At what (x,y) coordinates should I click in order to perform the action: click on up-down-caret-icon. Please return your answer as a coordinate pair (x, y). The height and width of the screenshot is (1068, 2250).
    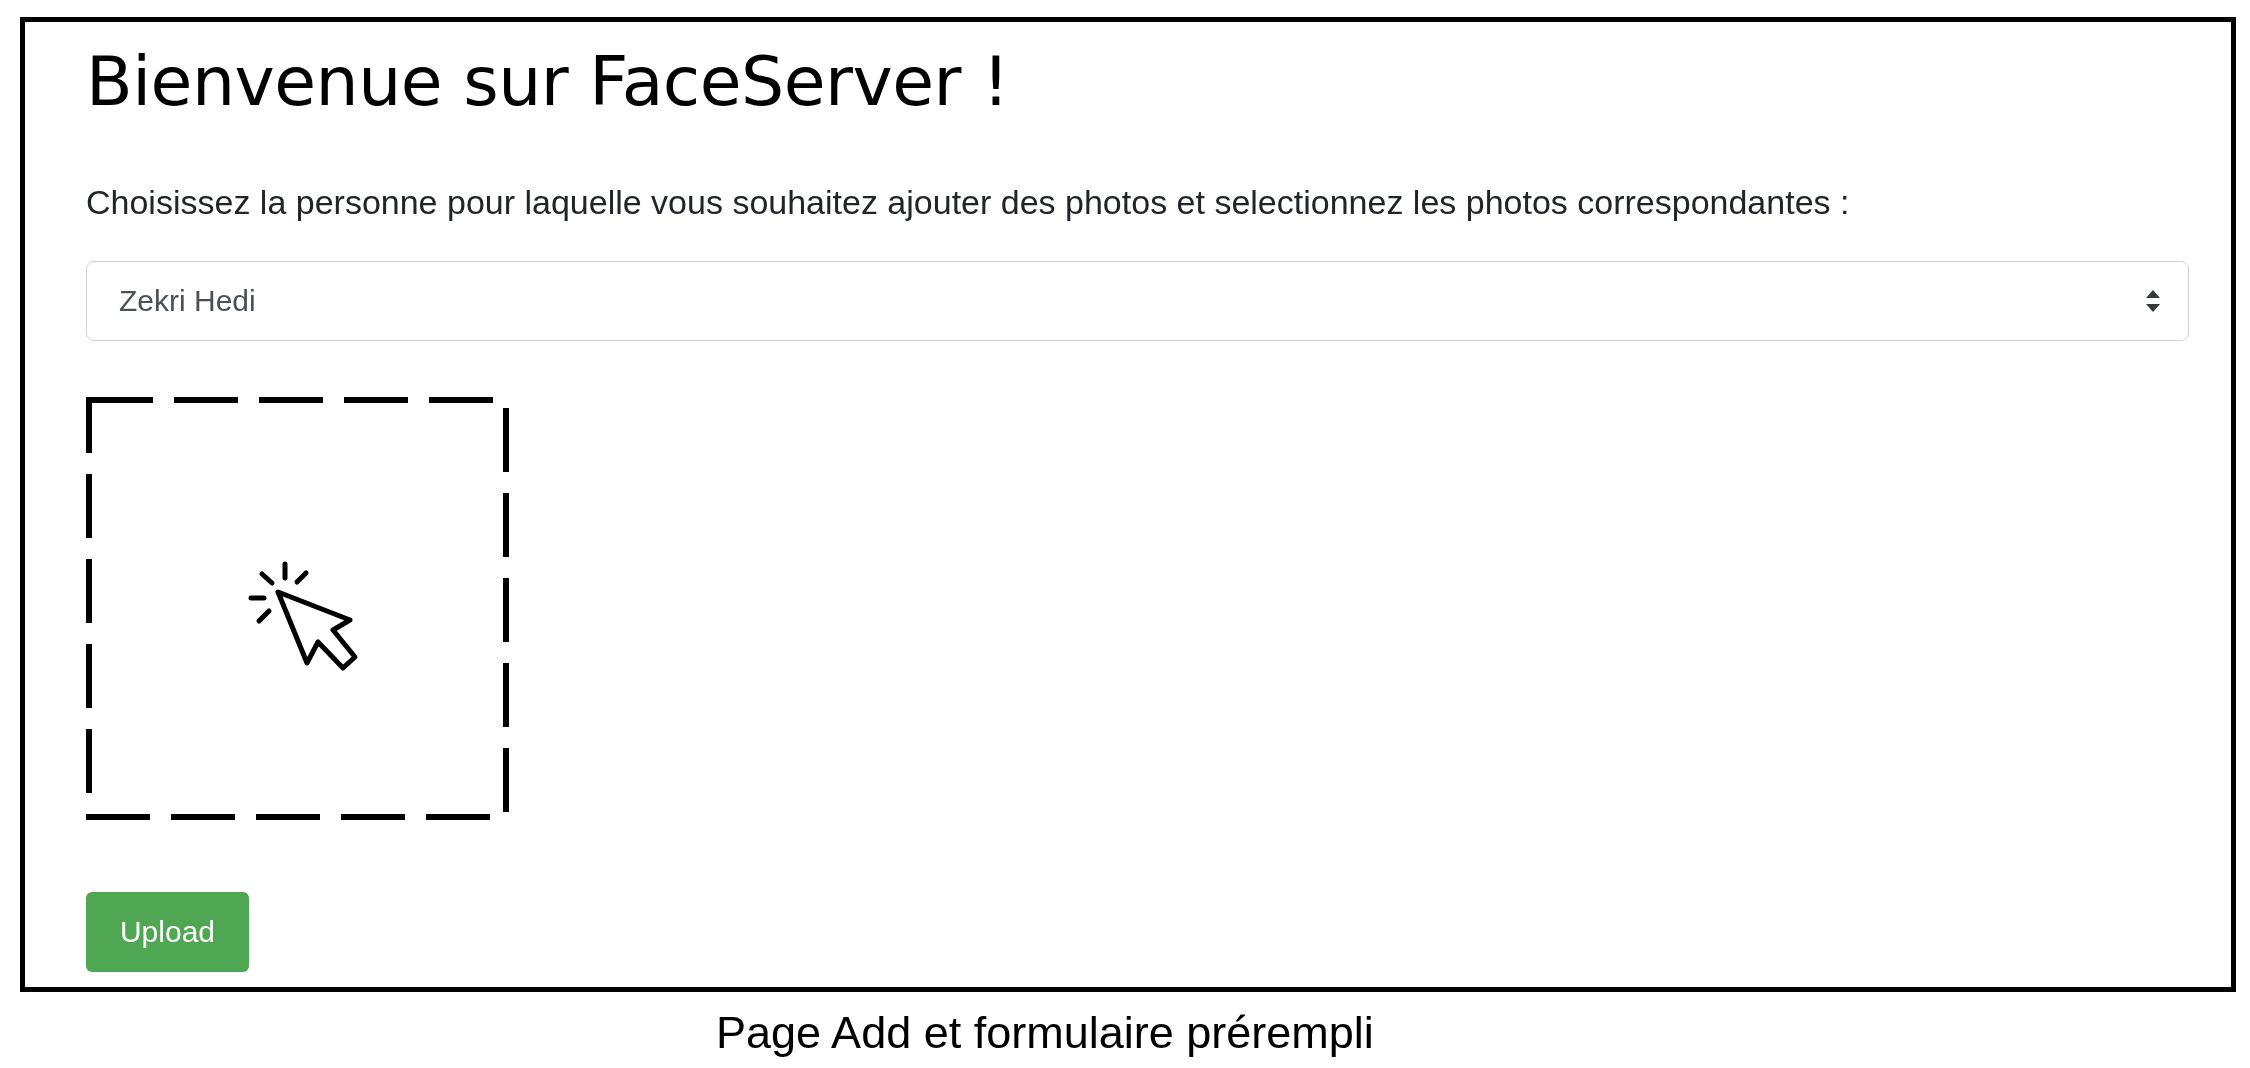
    Looking at the image, I should click on (2153, 301).